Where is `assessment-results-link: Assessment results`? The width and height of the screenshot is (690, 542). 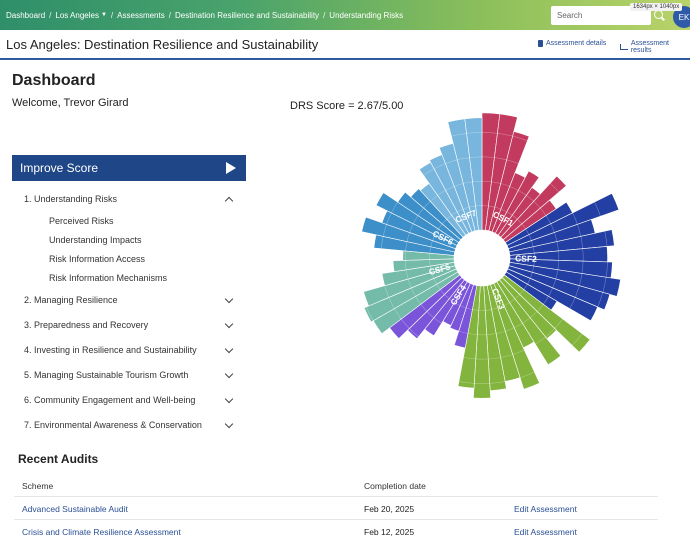 assessment-results-link: Assessment results is located at coordinates (655, 47).